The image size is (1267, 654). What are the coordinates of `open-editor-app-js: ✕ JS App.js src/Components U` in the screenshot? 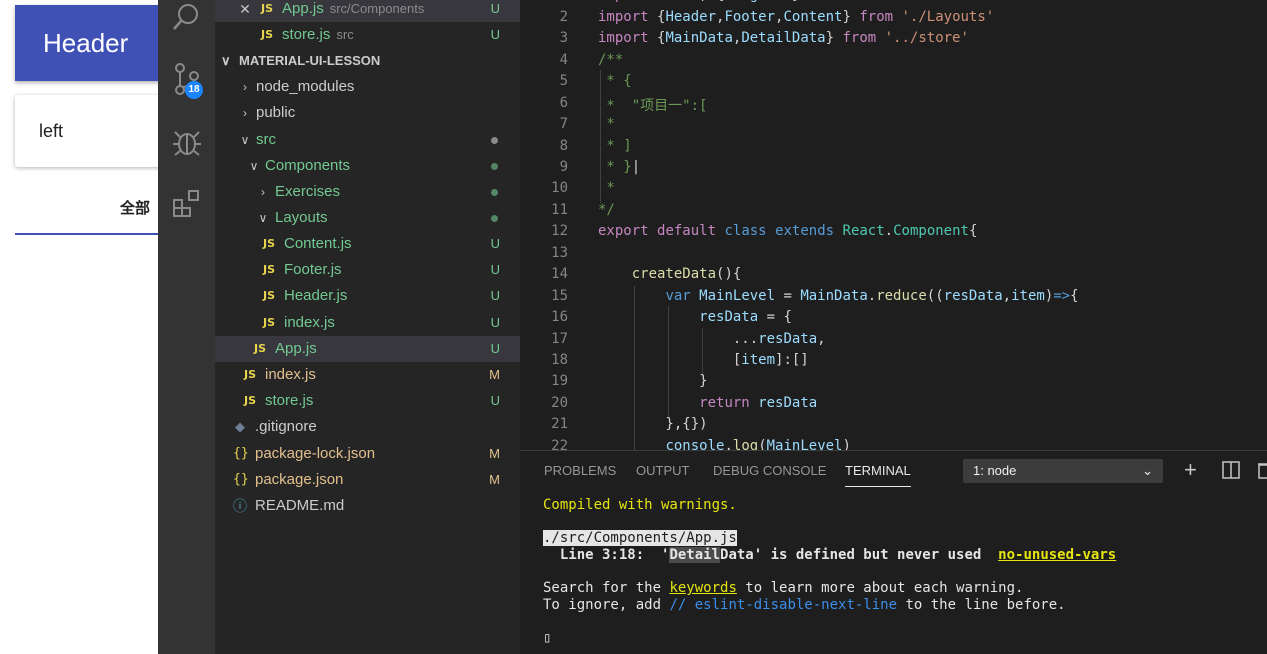 It's located at (367, 11).